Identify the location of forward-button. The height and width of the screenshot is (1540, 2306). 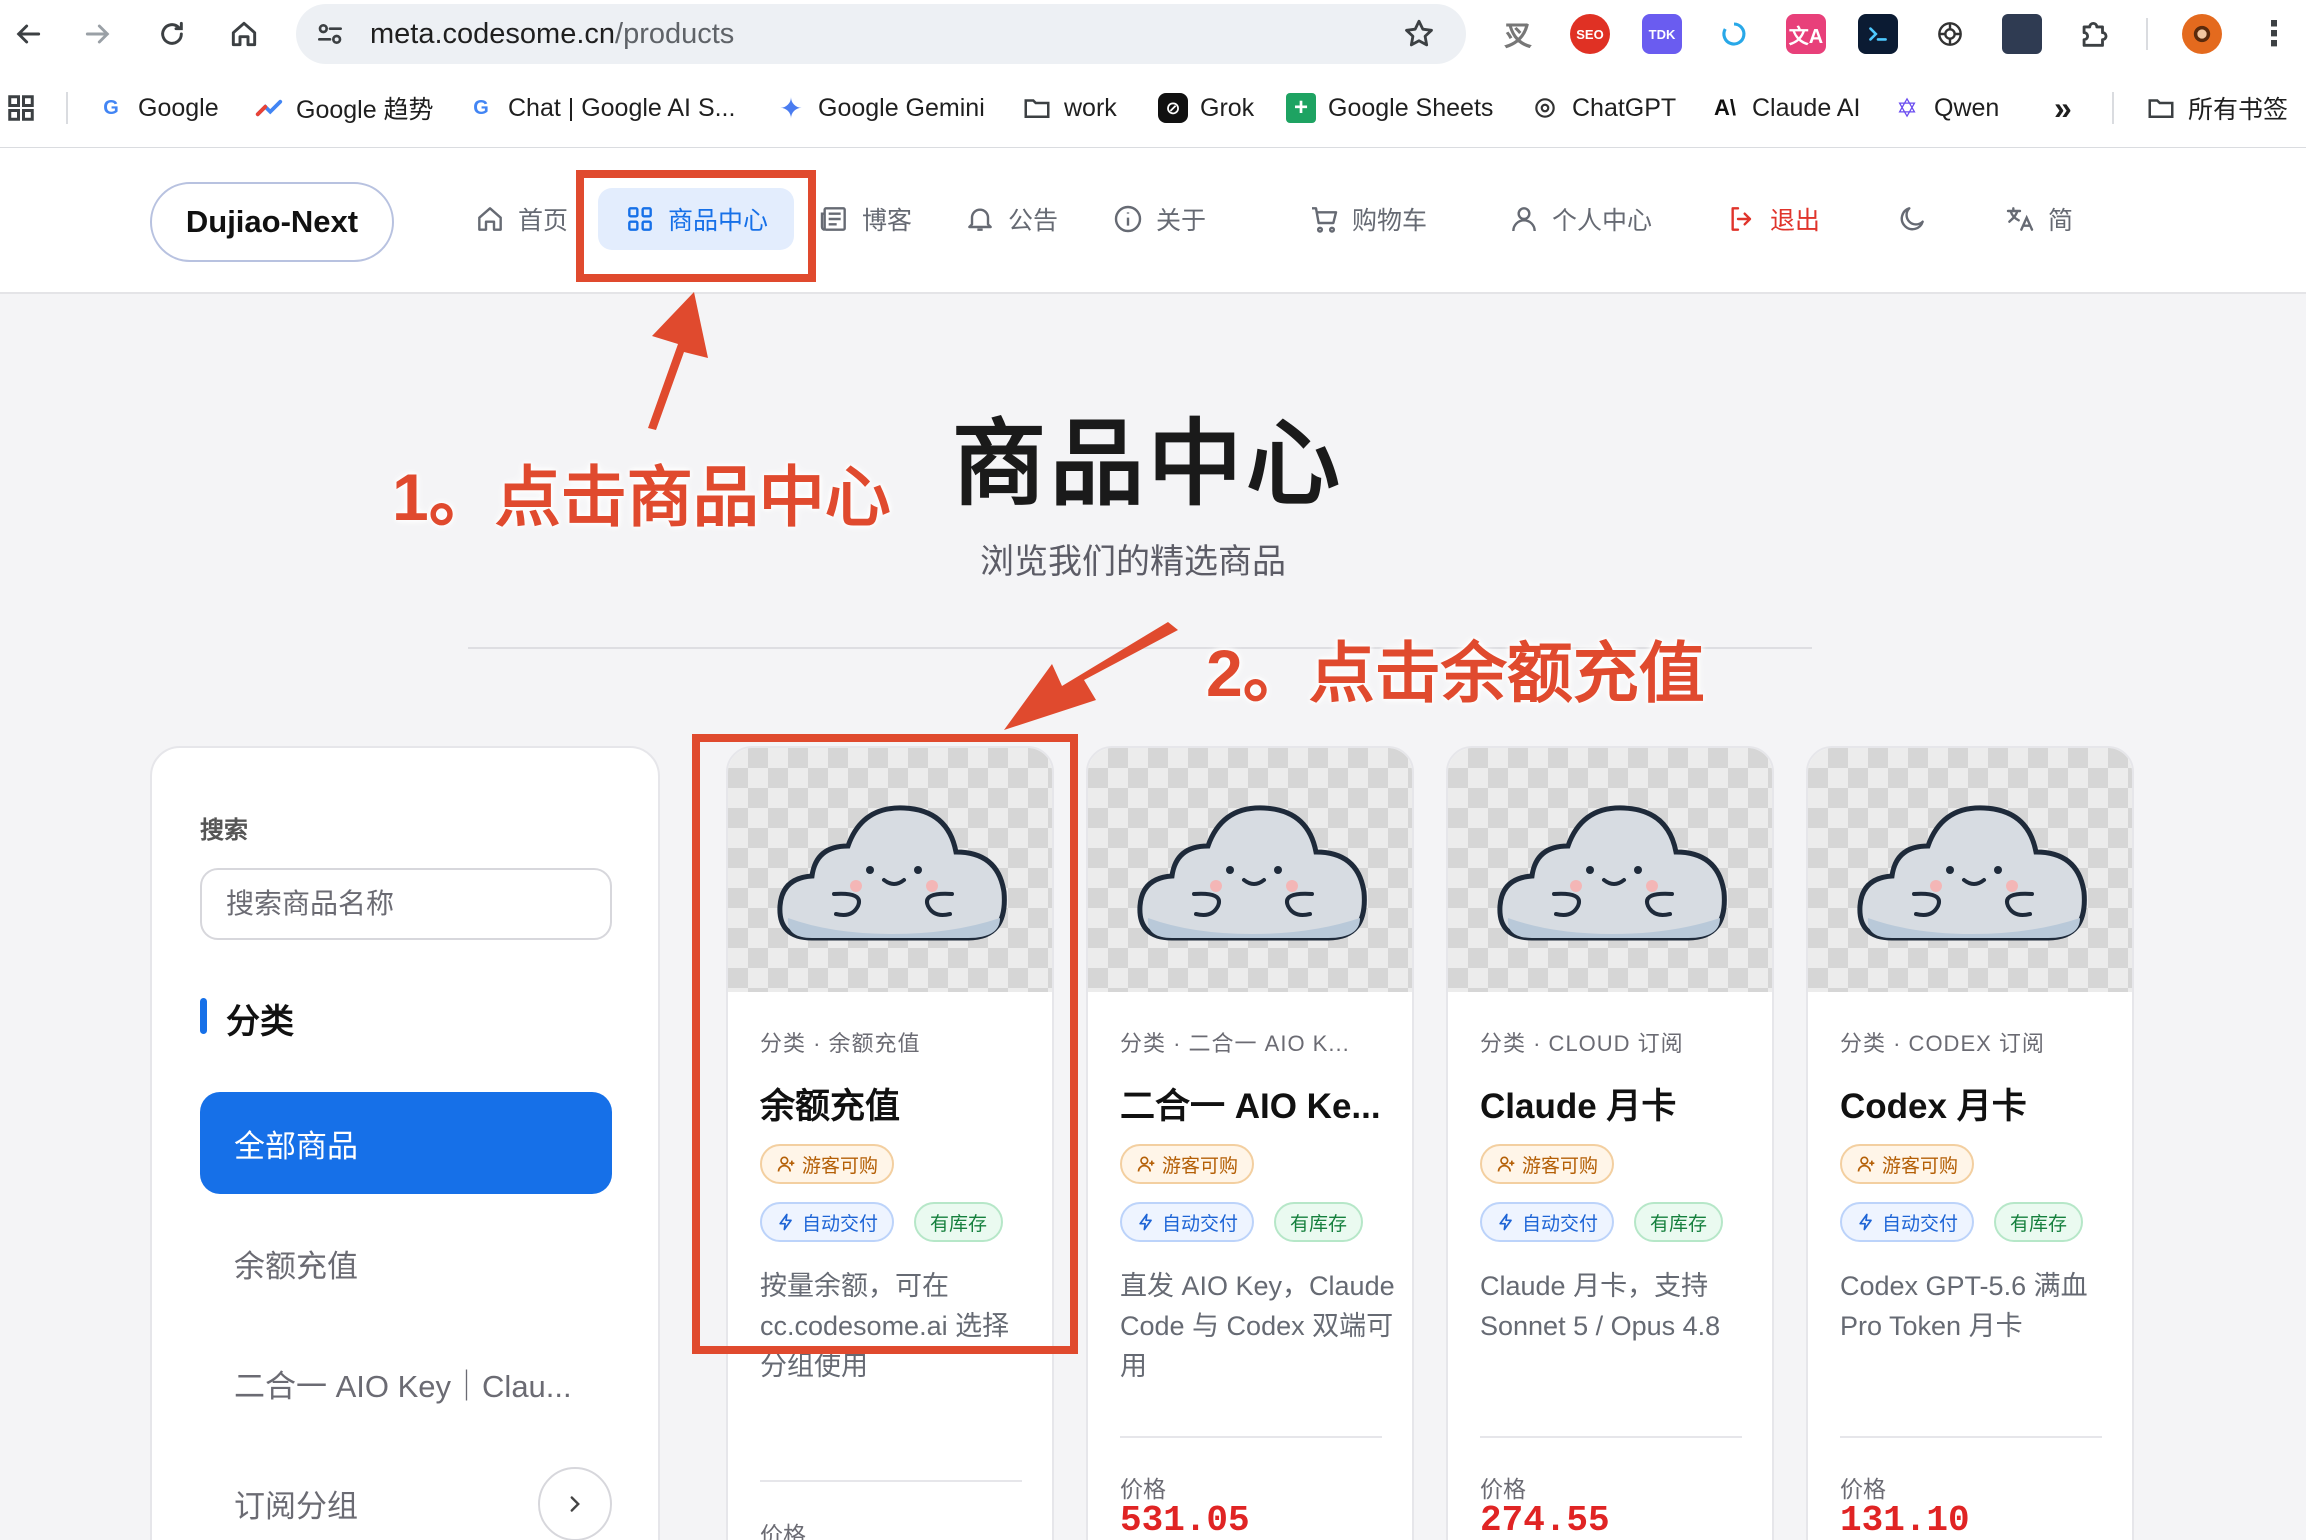
(98, 34).